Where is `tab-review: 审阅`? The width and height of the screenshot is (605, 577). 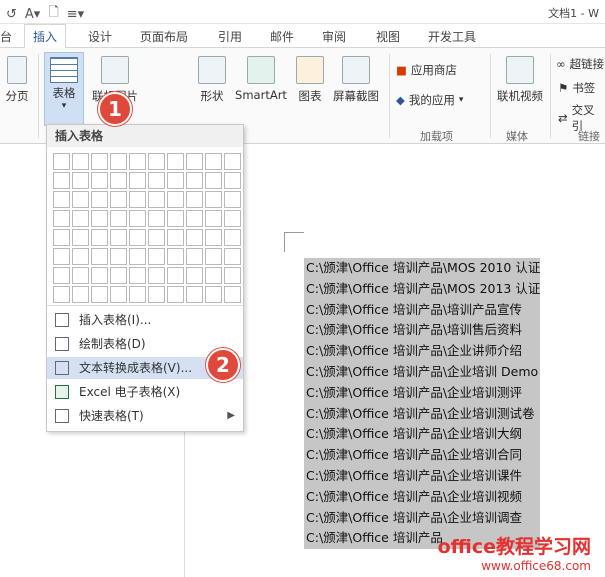 tab-review: 审阅 is located at coordinates (334, 36).